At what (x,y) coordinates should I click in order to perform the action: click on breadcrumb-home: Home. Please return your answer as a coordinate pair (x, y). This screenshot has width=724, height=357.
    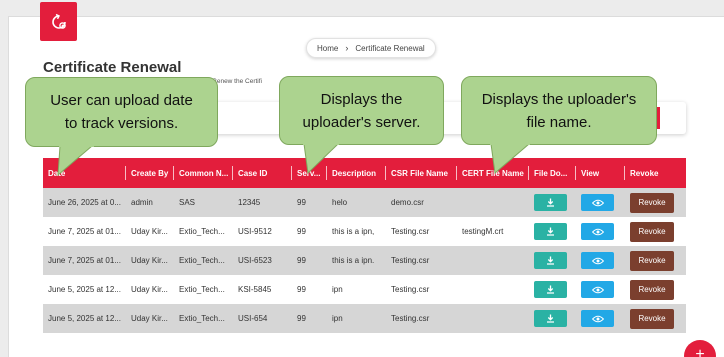
    Looking at the image, I should click on (327, 48).